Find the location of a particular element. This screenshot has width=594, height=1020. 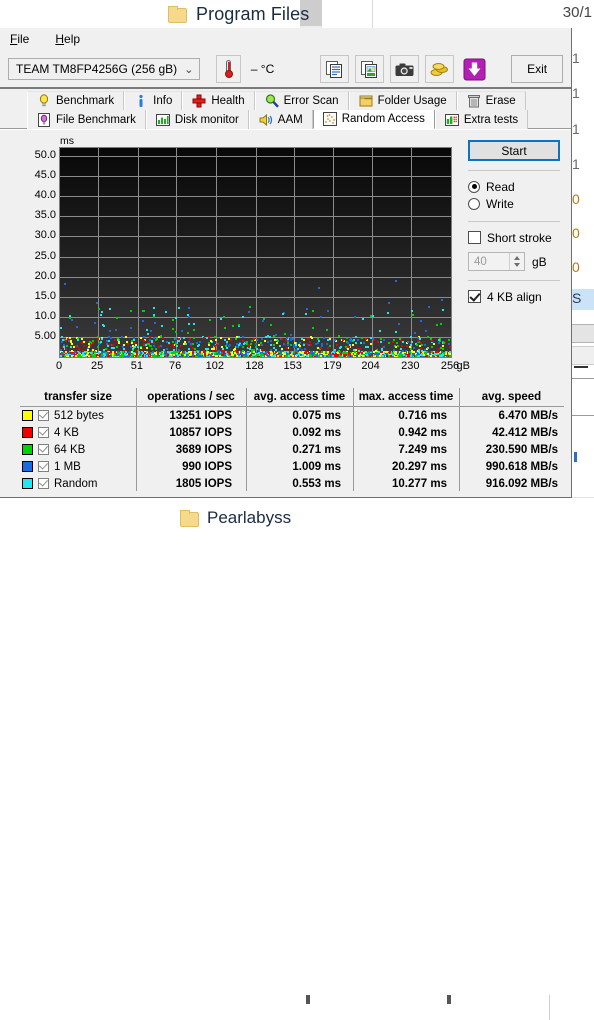

results-header-cell: avg. access time is located at coordinates (299, 397).